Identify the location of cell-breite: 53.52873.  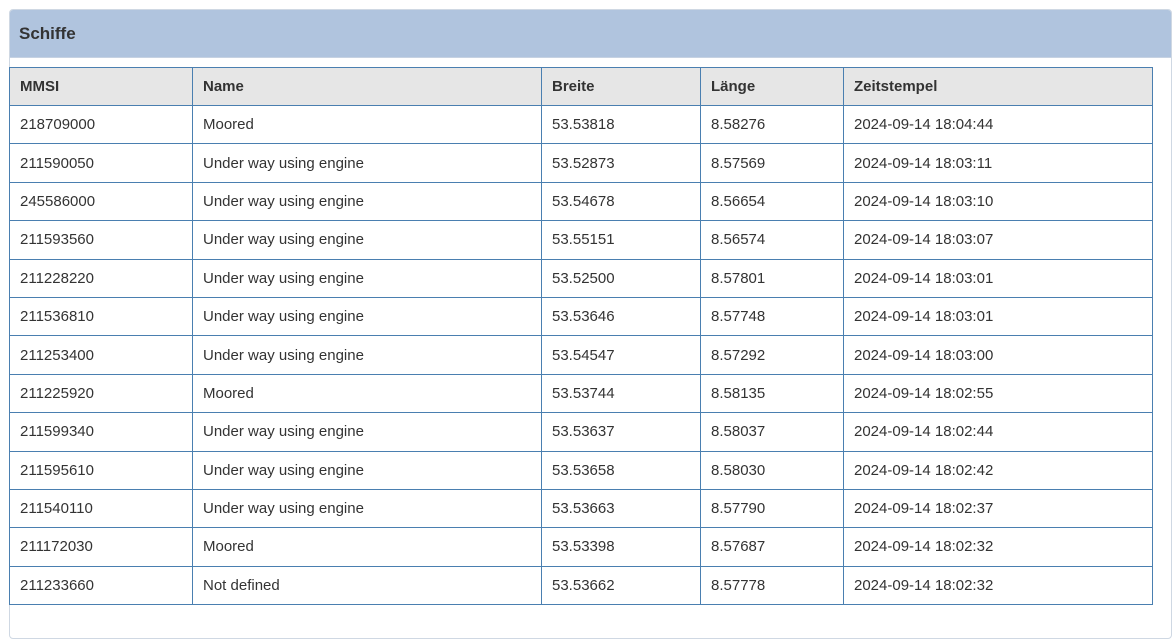
(621, 163).